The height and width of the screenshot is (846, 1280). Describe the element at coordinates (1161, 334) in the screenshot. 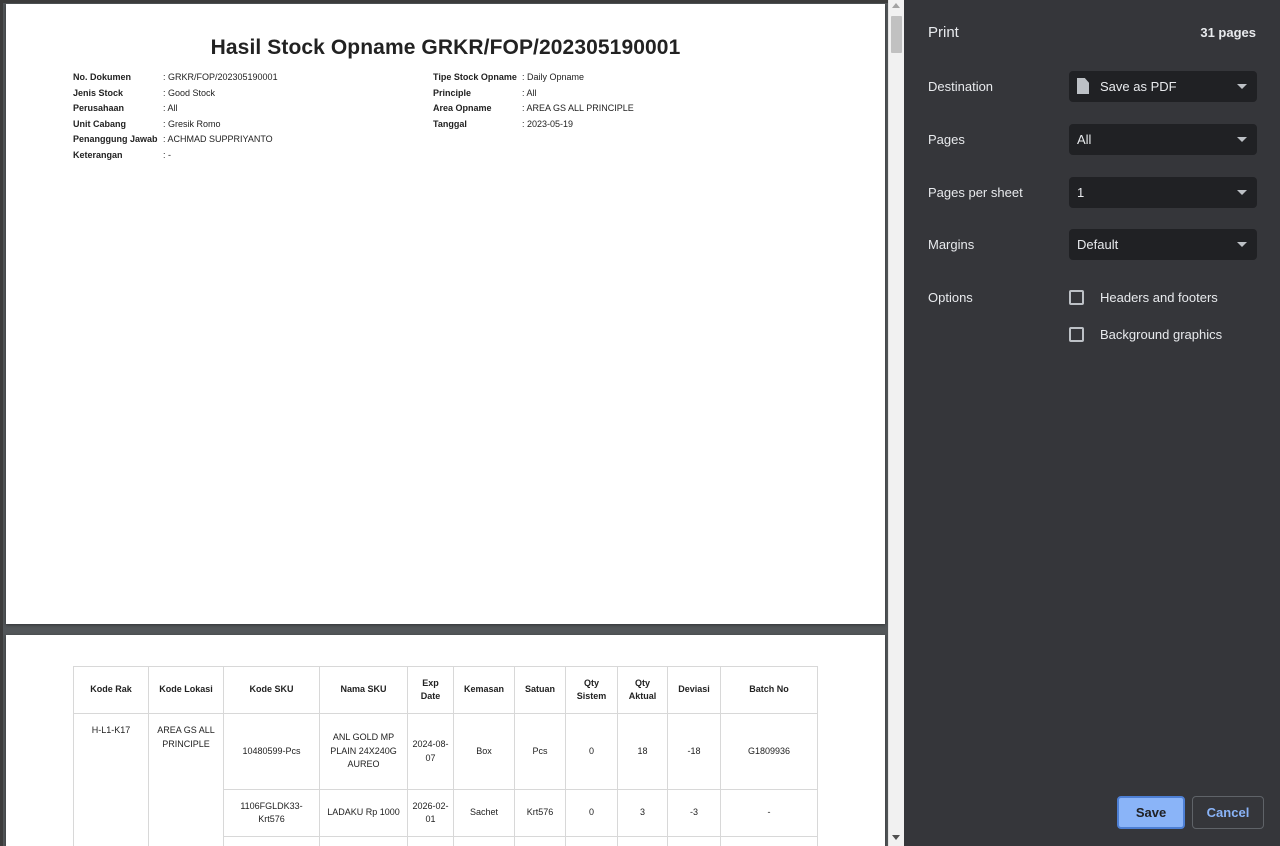

I see `background-graphics-label: Background graphics` at that location.